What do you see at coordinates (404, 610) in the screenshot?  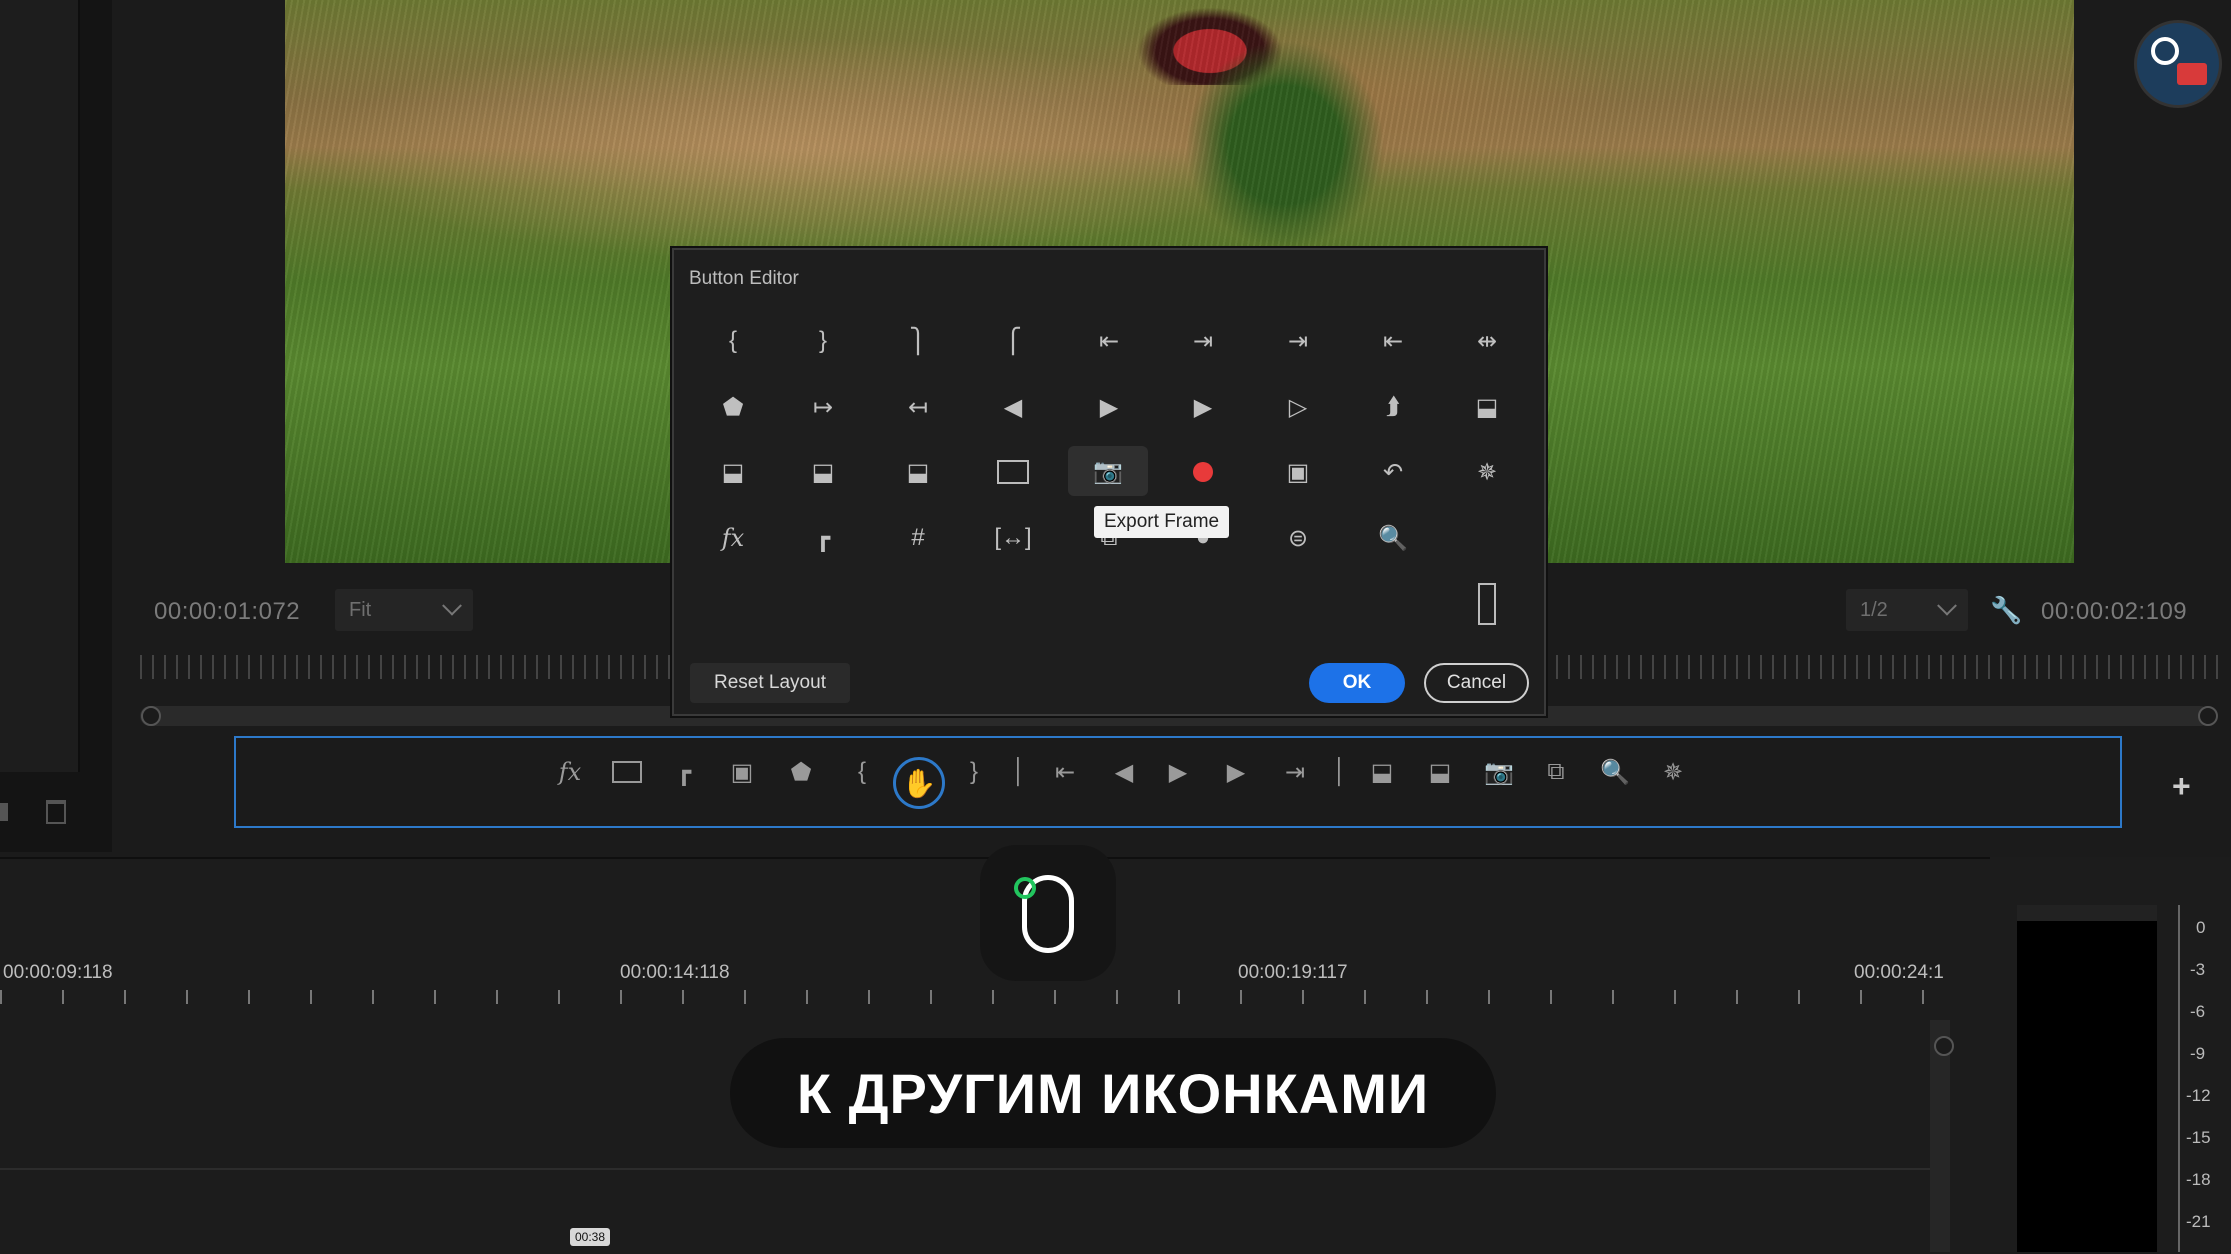 I see `zoom-select: Fit` at bounding box center [404, 610].